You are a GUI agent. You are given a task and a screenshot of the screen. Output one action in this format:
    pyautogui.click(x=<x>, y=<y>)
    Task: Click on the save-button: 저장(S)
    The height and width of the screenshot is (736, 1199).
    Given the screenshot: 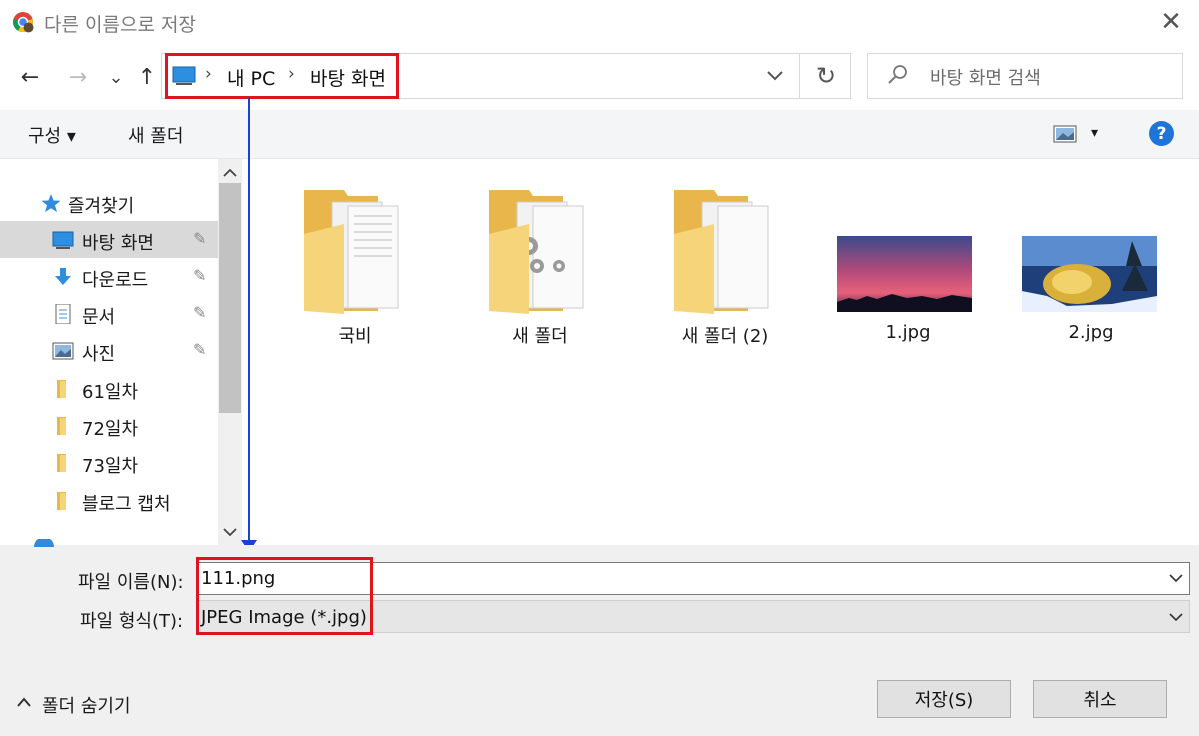 What is the action you would take?
    pyautogui.click(x=944, y=699)
    